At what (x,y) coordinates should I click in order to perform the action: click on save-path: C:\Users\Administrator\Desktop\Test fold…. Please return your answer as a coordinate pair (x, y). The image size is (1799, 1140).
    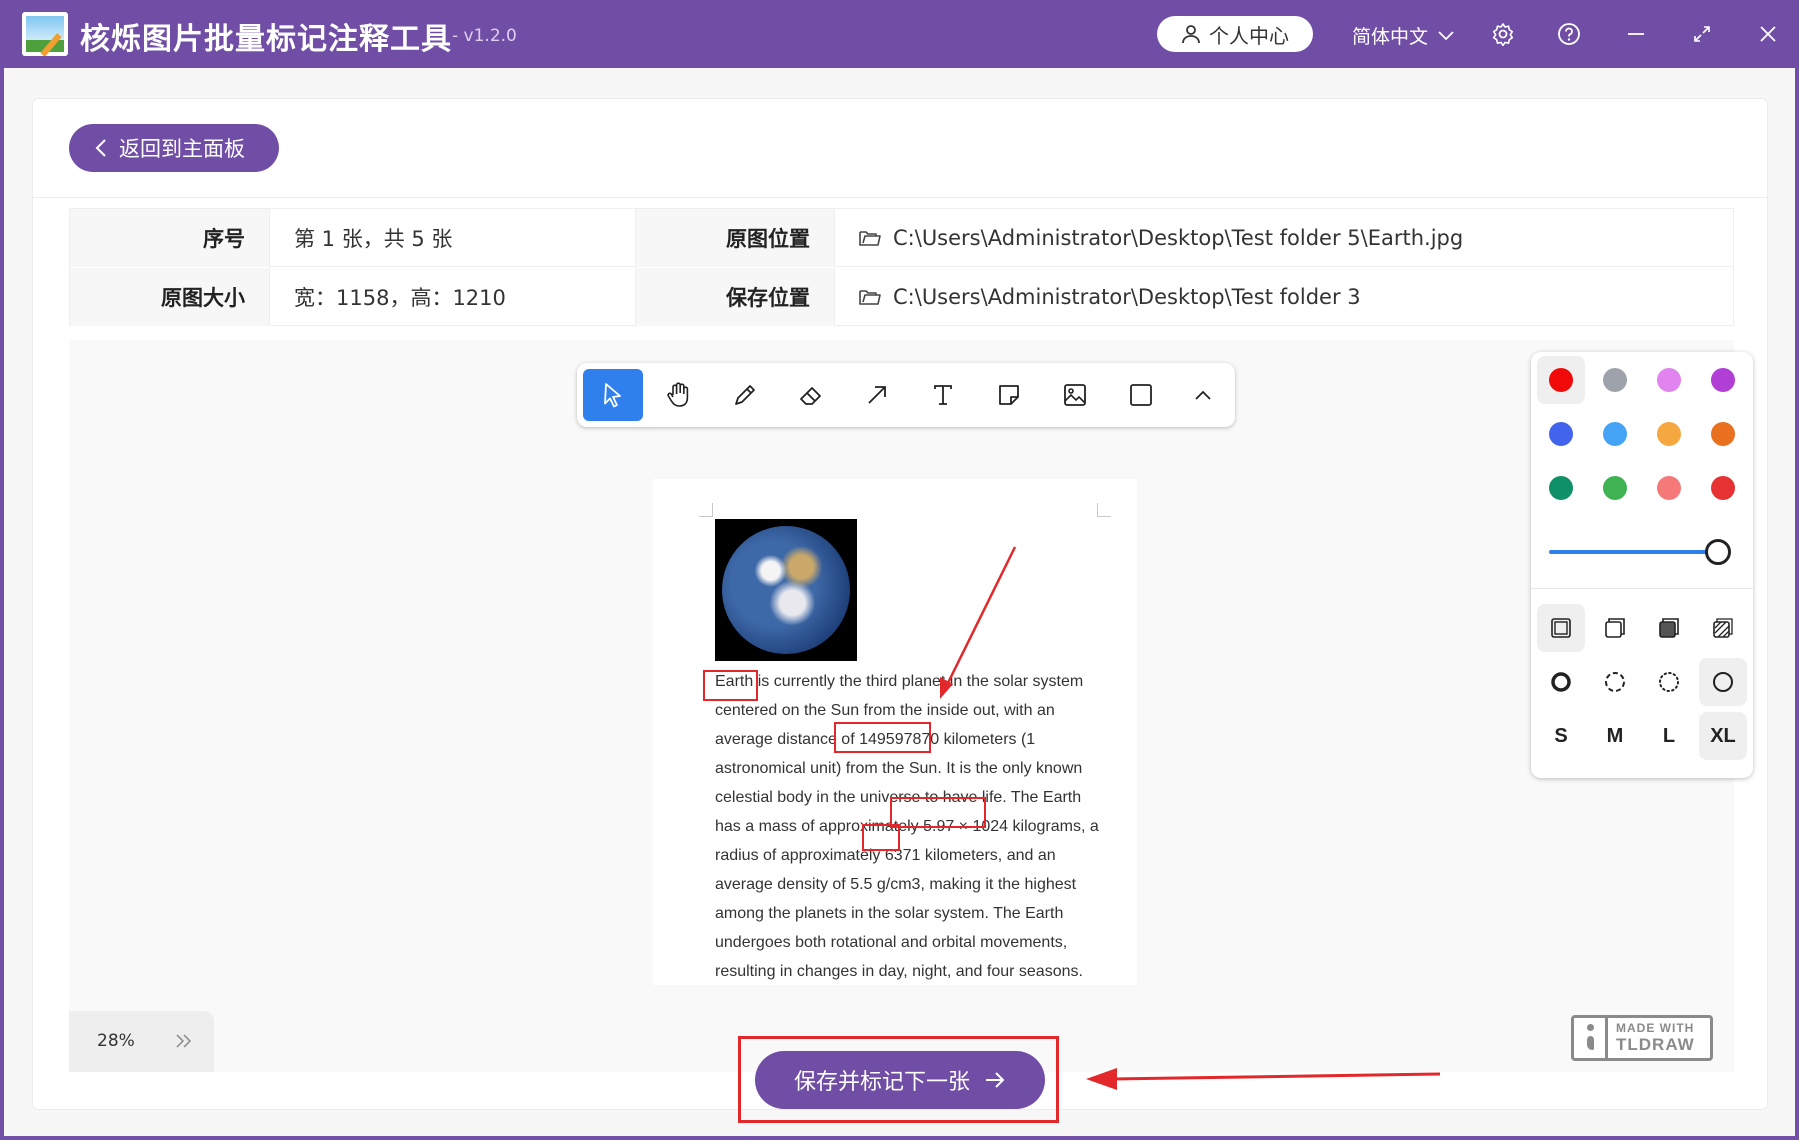
    Looking at the image, I should click on (1127, 297).